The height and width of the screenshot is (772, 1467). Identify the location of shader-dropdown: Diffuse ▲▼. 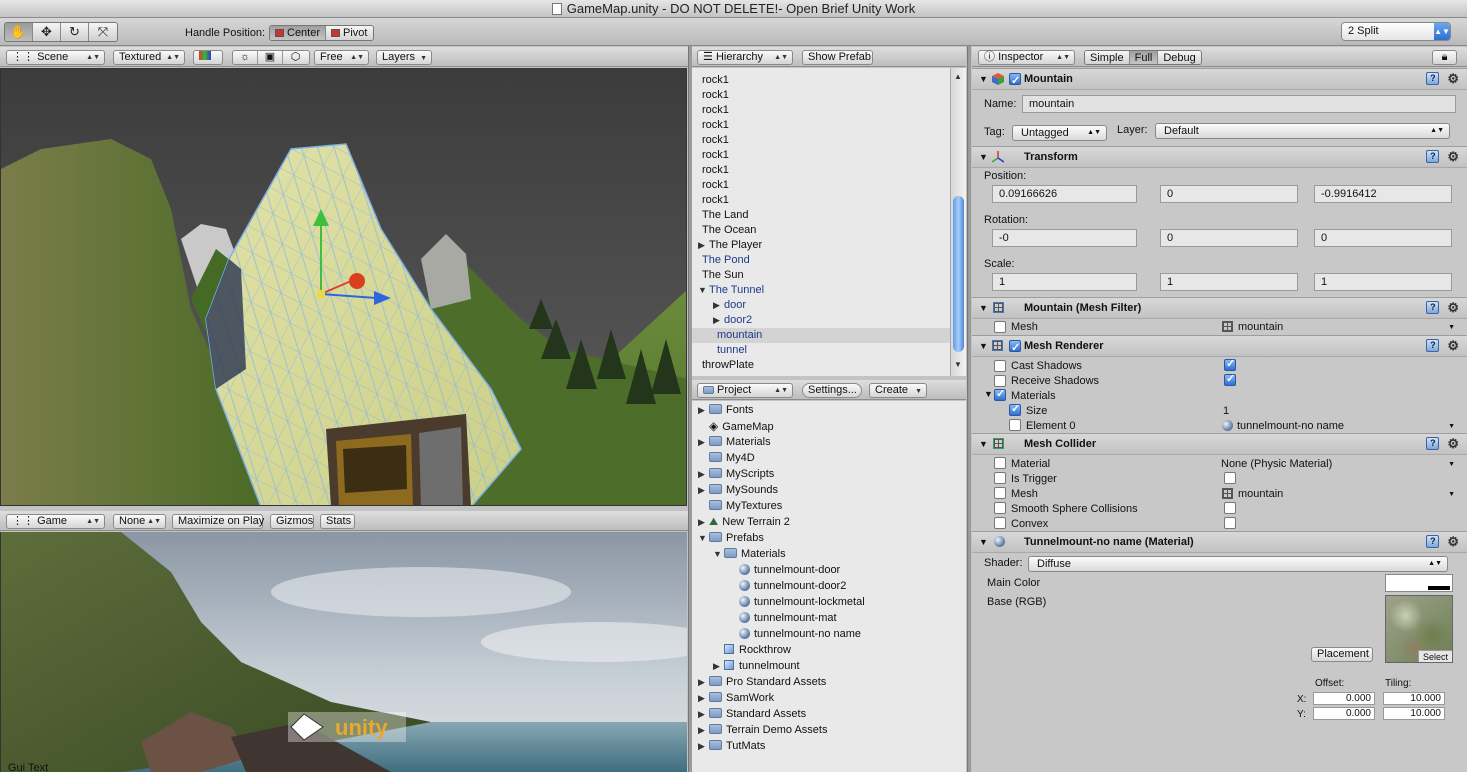
(1238, 564).